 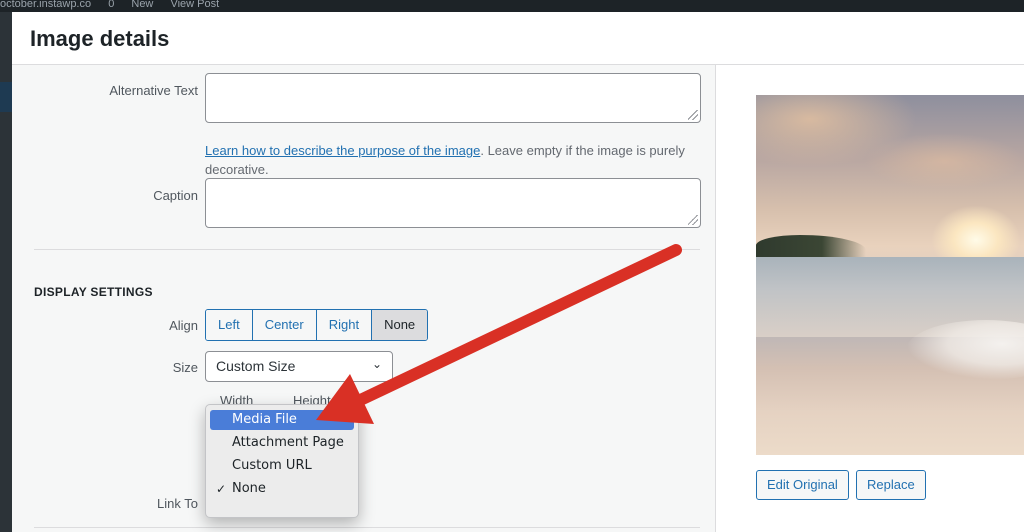 What do you see at coordinates (453, 98) in the screenshot?
I see `alt-text-field` at bounding box center [453, 98].